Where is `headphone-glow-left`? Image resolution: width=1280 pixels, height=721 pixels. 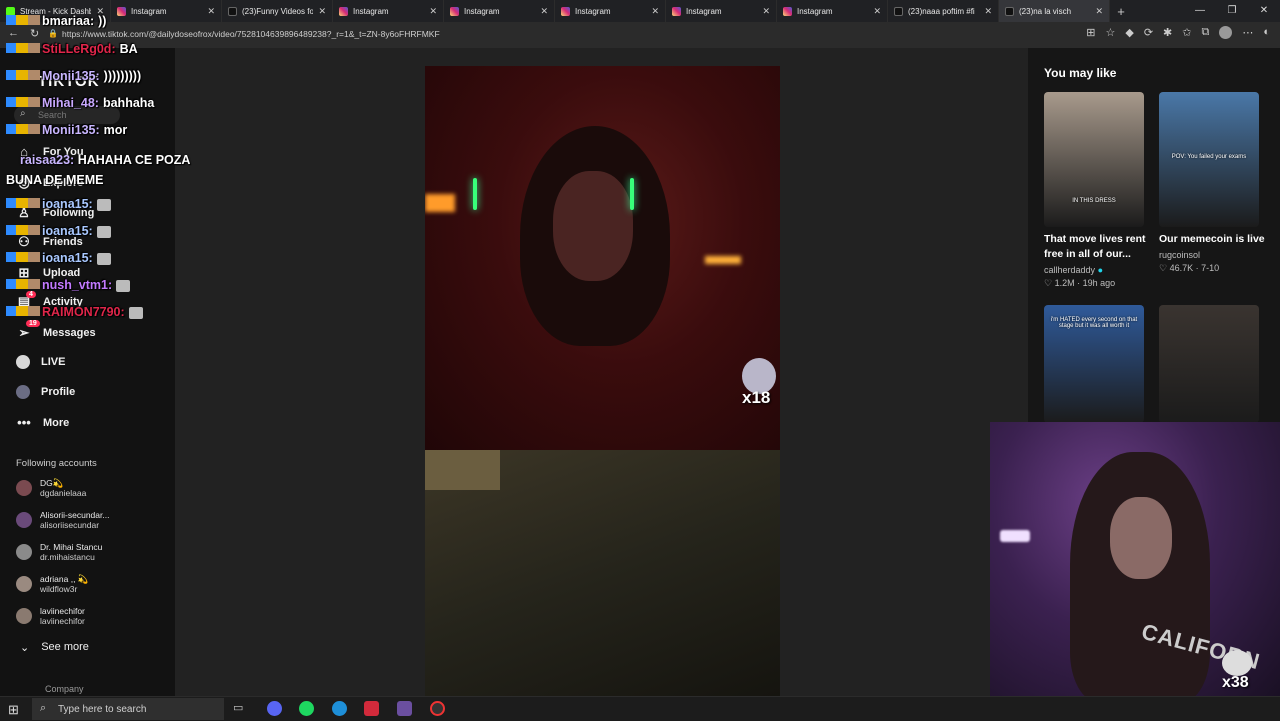
headphone-glow-left is located at coordinates (475, 194).